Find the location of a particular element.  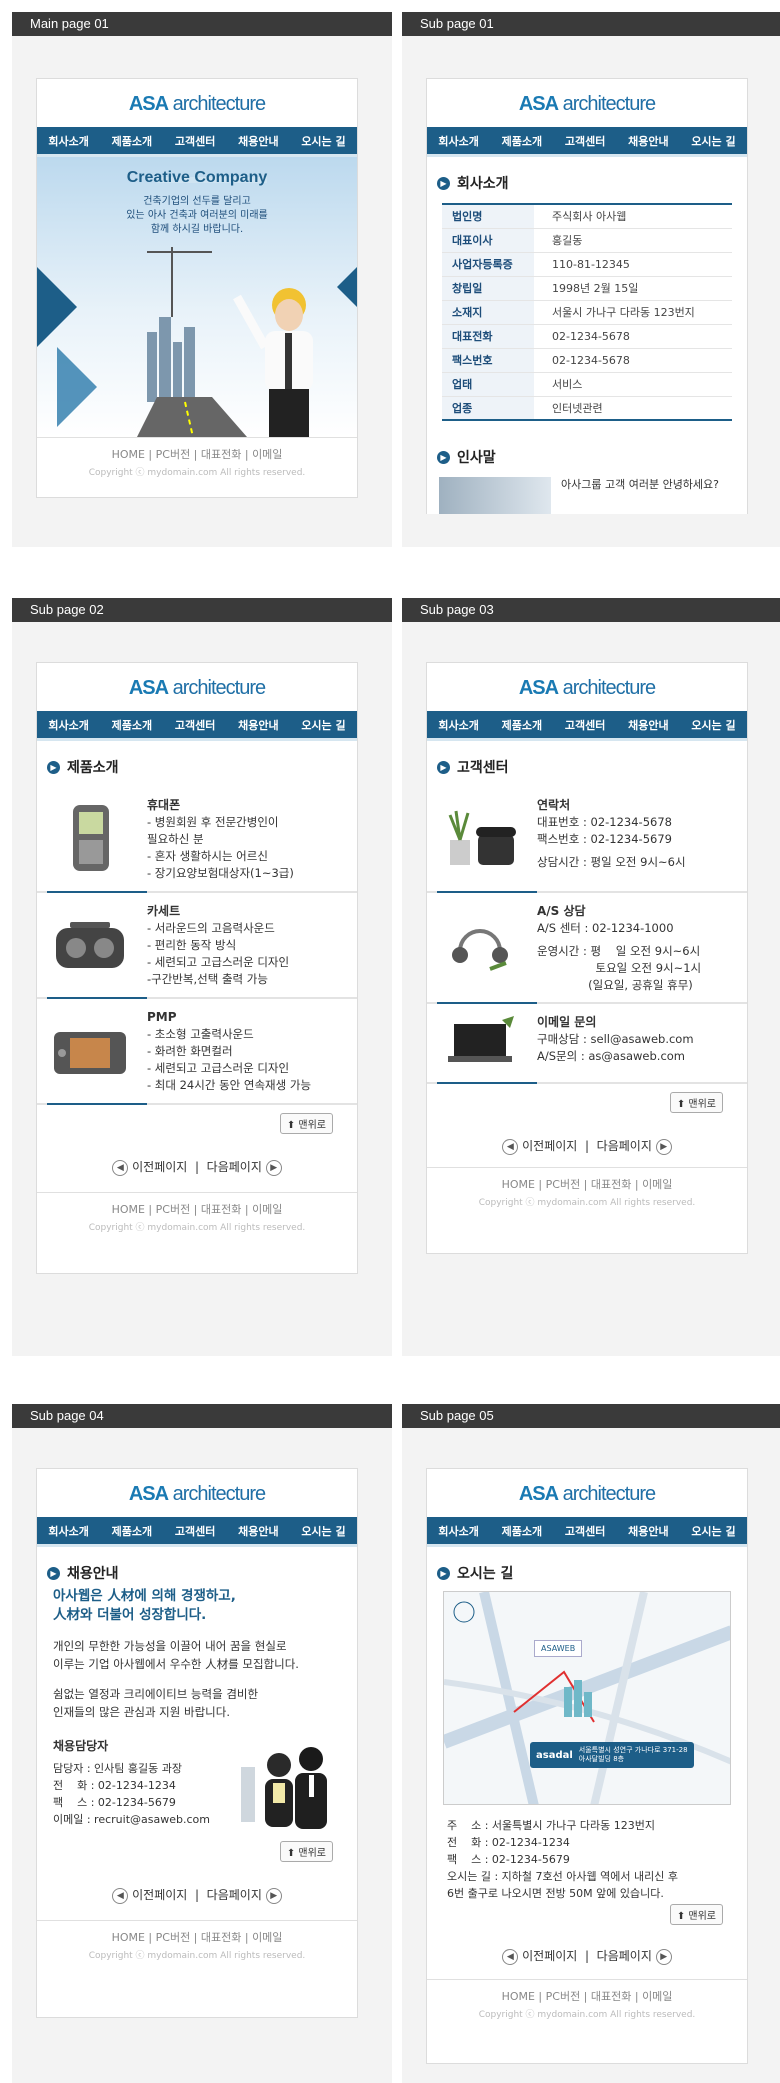

telephone-icon is located at coordinates (480, 840).